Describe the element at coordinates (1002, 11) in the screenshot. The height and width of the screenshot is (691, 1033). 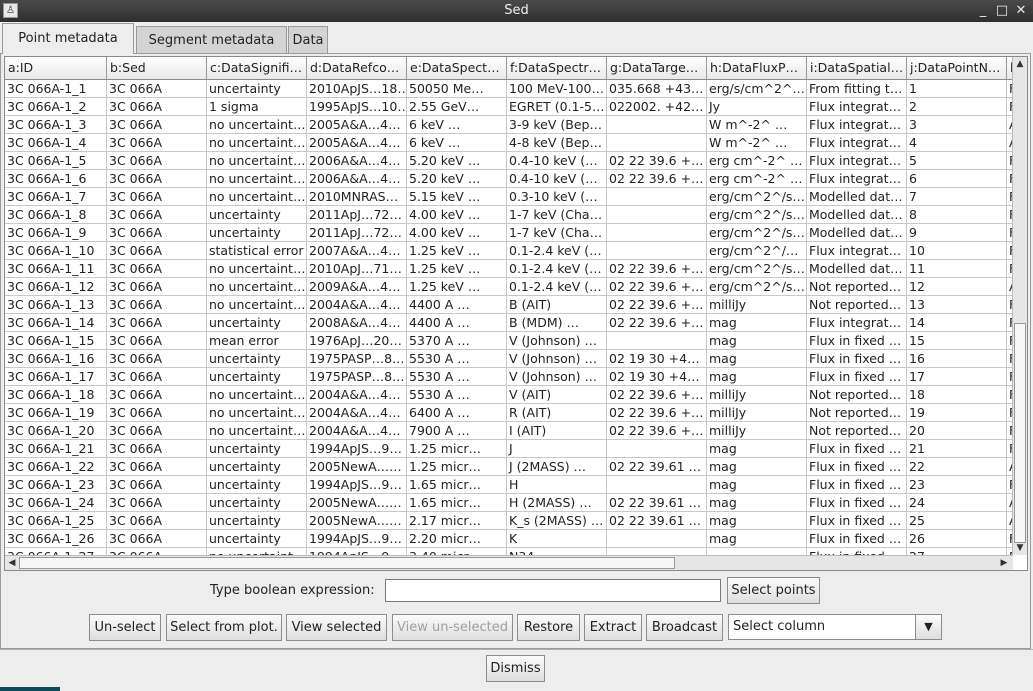
I see `maximize-button: □` at that location.